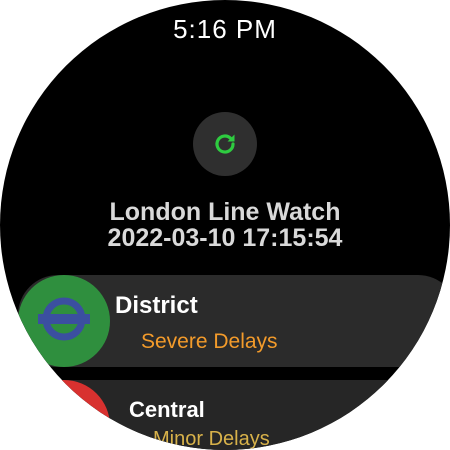 This screenshot has width=450, height=450. Describe the element at coordinates (225, 29) in the screenshot. I see `clock-time: 5:16 PM` at that location.